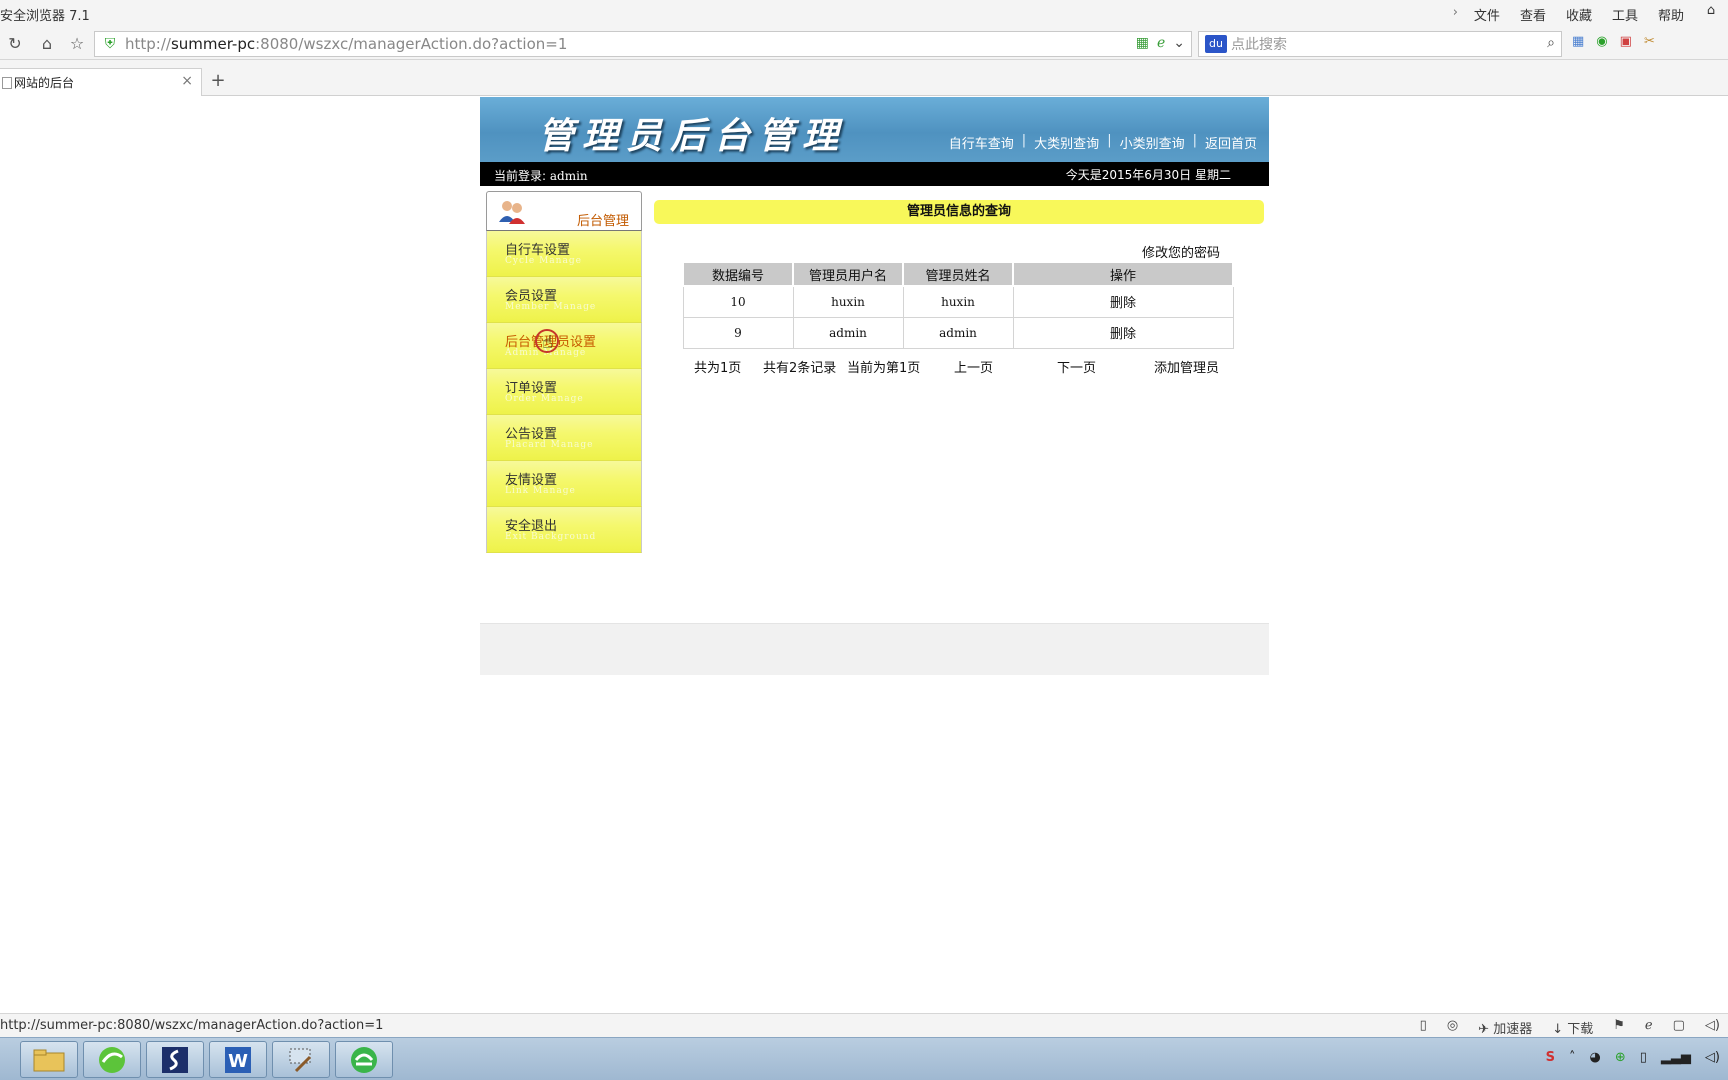 This screenshot has width=1728, height=1080. Describe the element at coordinates (1142, 43) in the screenshot. I see `qr-code-icon: ▦` at that location.